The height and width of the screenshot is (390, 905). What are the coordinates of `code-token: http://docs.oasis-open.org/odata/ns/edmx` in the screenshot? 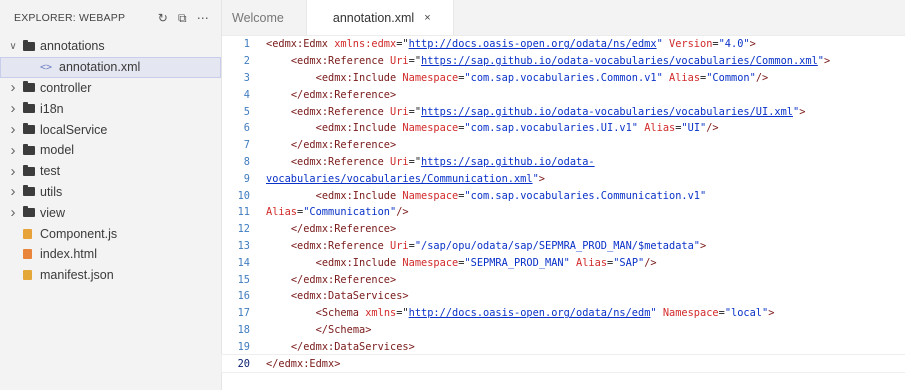 It's located at (533, 44).